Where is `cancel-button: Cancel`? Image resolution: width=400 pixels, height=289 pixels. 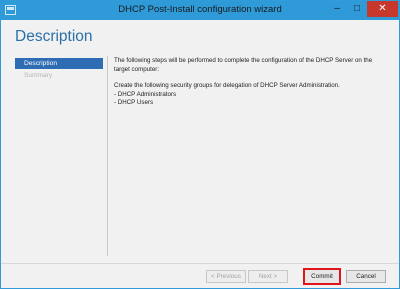
cancel-button: Cancel is located at coordinates (366, 276).